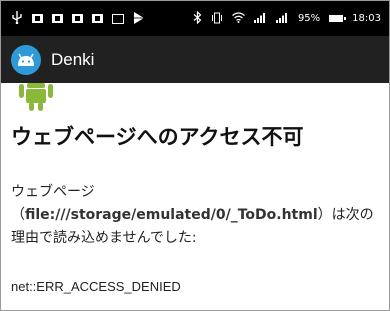  What do you see at coordinates (197, 18) in the screenshot?
I see `bluetooth-icon` at bounding box center [197, 18].